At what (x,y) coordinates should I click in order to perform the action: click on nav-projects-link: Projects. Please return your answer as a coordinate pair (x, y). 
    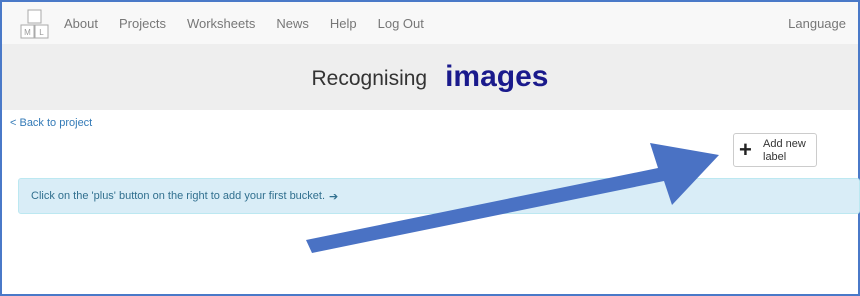
    Looking at the image, I should click on (142, 23).